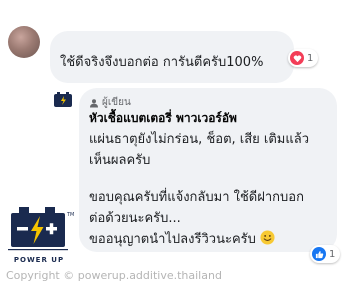 The image size is (350, 291). I want to click on author-badge: ผู้เขียน, so click(110, 102).